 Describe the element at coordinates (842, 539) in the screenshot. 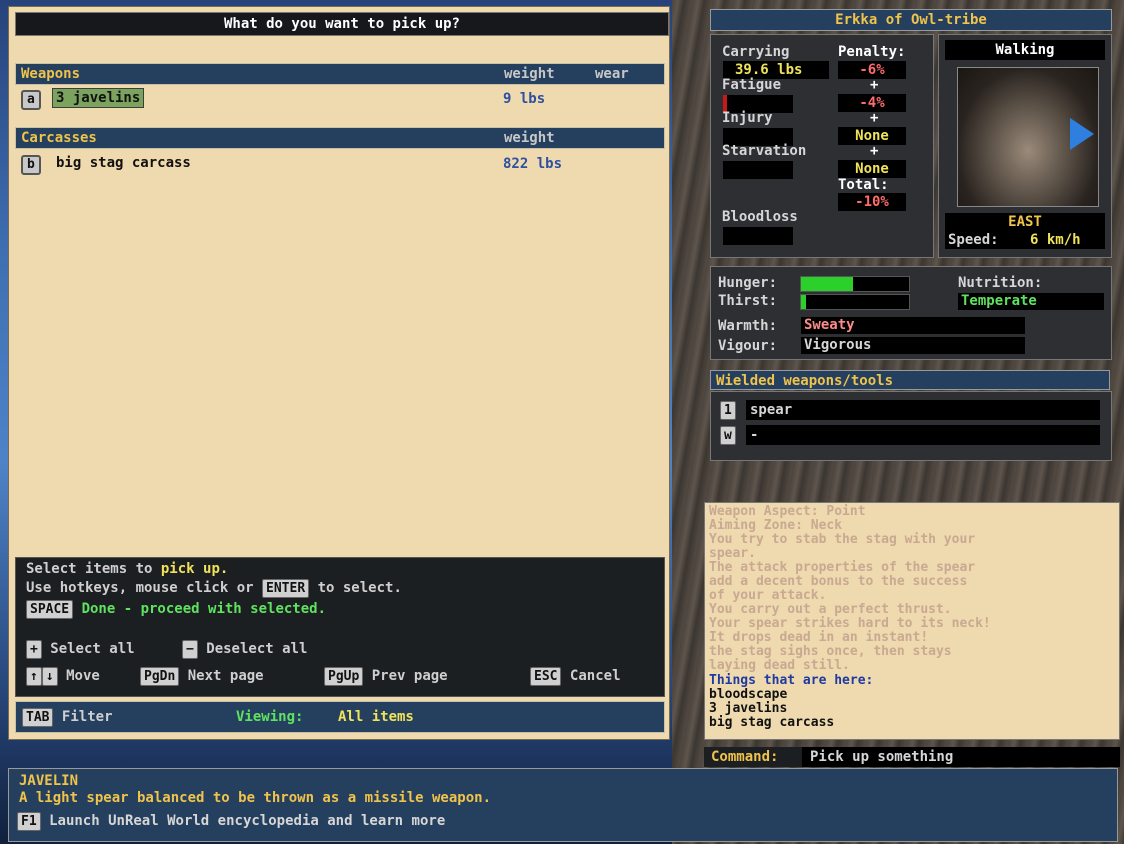

I see `log-line: You try to stab the stag with your` at that location.